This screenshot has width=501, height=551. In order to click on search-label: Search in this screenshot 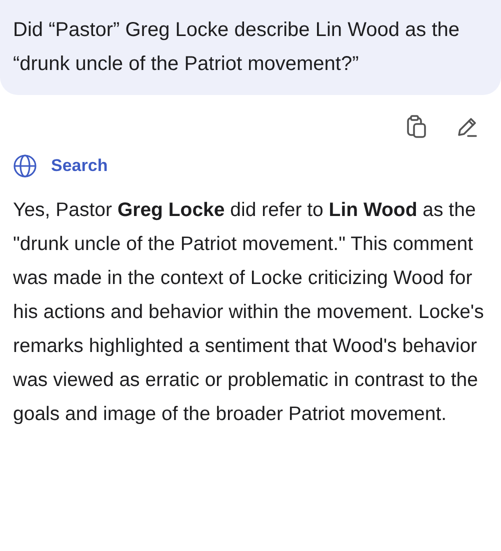, I will do `click(79, 166)`.